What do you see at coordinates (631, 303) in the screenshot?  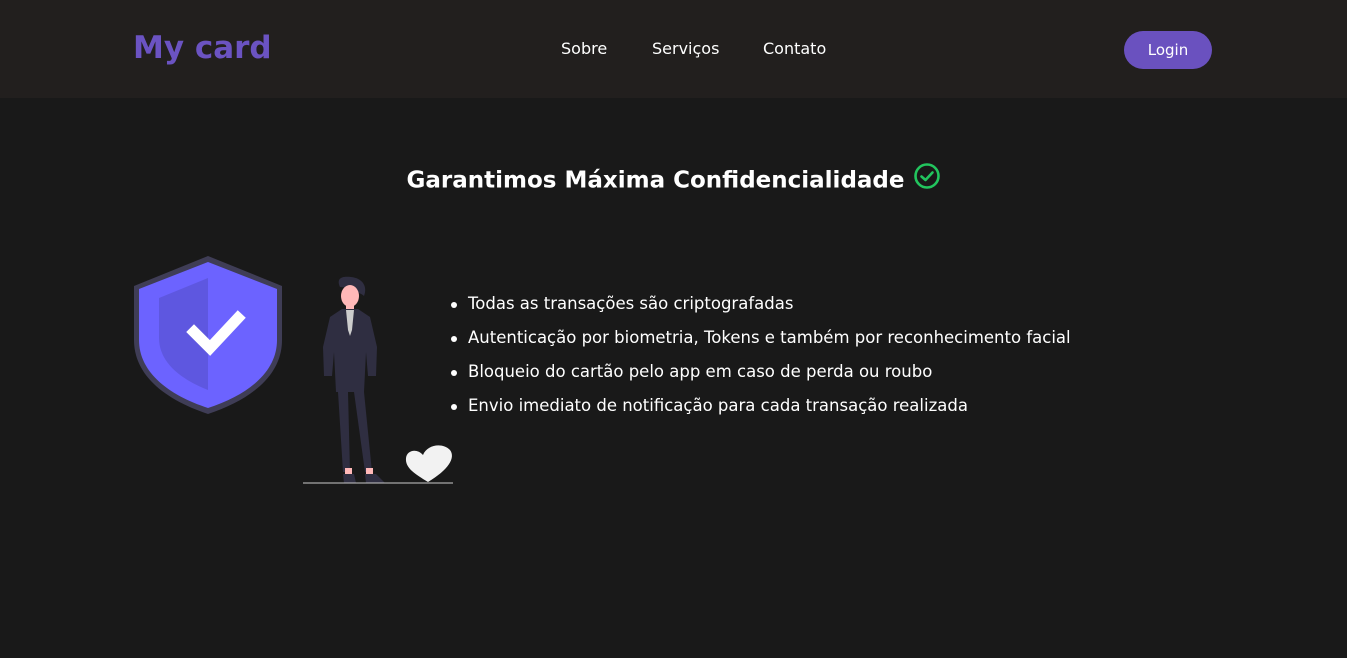 I see `feature-text: Todas as transações são criptografadas` at bounding box center [631, 303].